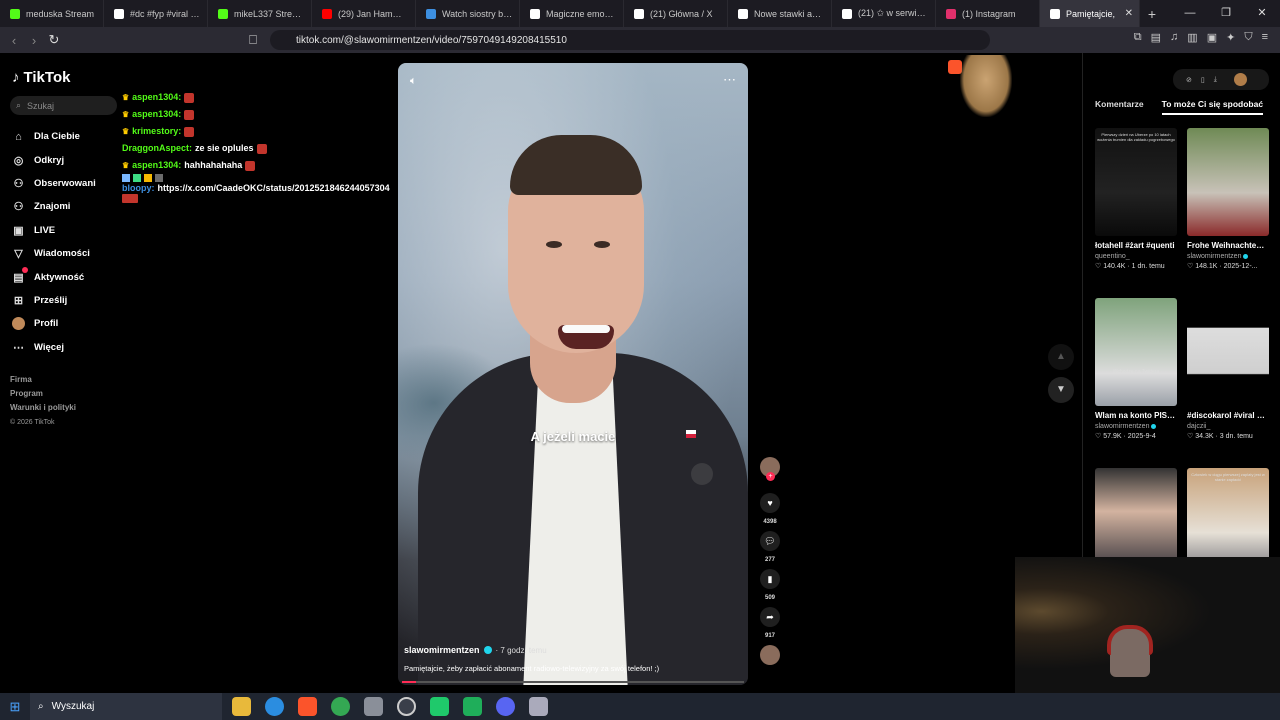  I want to click on card-author-row: slawomirmentzen, so click(1136, 426).